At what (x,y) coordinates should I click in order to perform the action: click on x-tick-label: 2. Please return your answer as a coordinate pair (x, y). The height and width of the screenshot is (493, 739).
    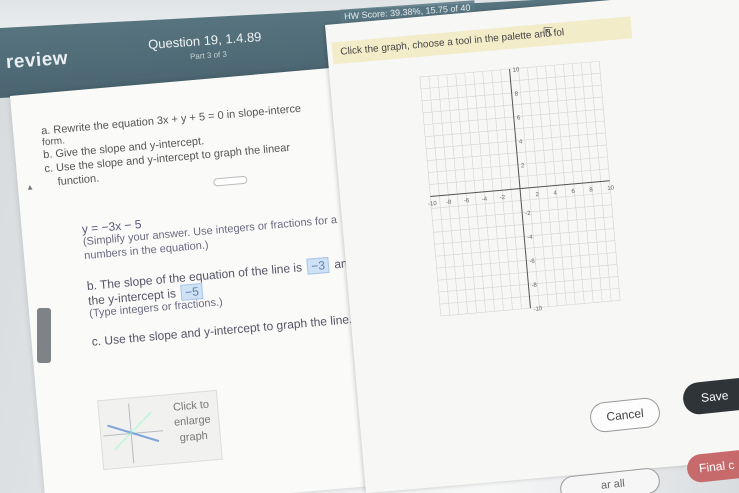
    Looking at the image, I should click on (537, 195).